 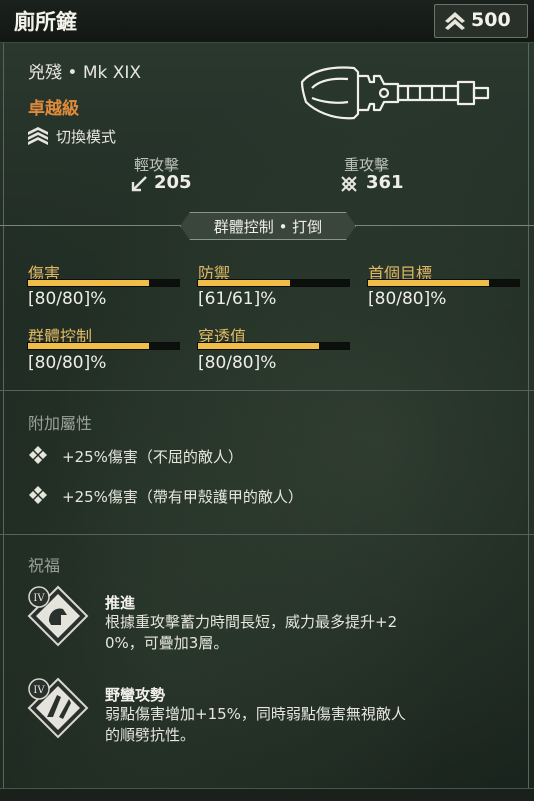 I want to click on tag-divider-left, so click(x=90, y=225).